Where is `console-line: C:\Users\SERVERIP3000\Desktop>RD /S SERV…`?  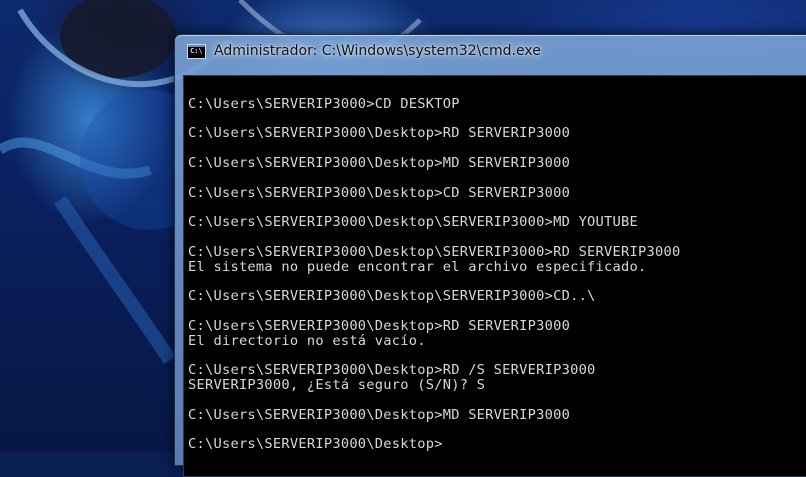 console-line: C:\Users\SERVERIP3000\Desktop>RD /S SERV… is located at coordinates (392, 370).